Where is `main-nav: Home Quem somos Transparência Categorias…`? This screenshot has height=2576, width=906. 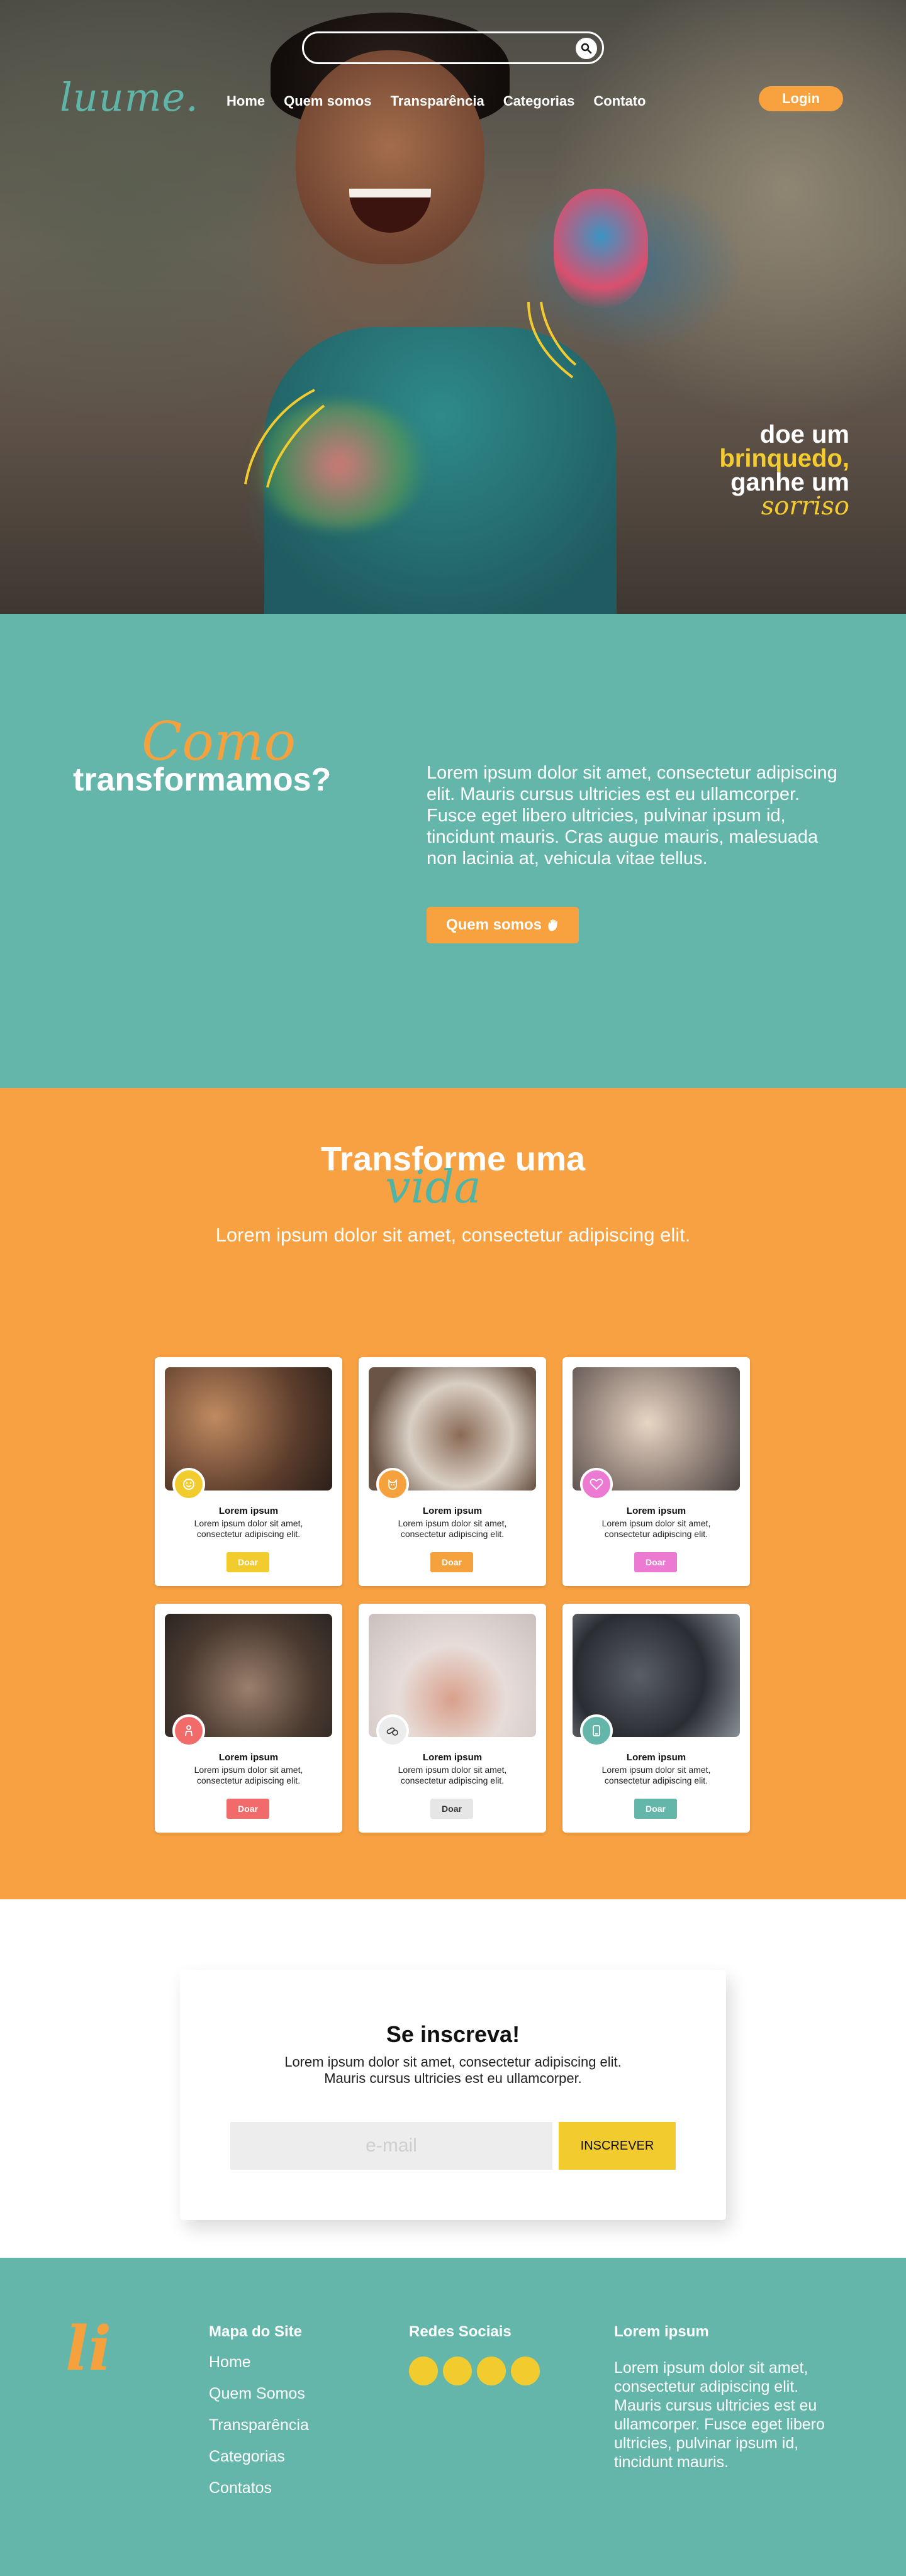
main-nav: Home Quem somos Transparência Categorias… is located at coordinates (436, 101).